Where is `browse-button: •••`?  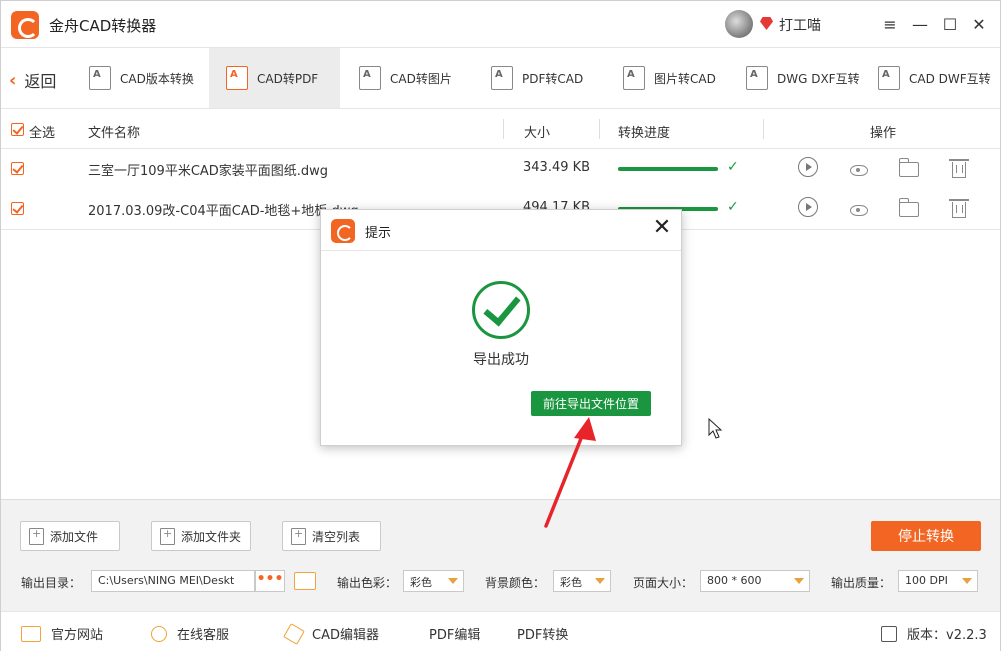
browse-button: ••• is located at coordinates (270, 581).